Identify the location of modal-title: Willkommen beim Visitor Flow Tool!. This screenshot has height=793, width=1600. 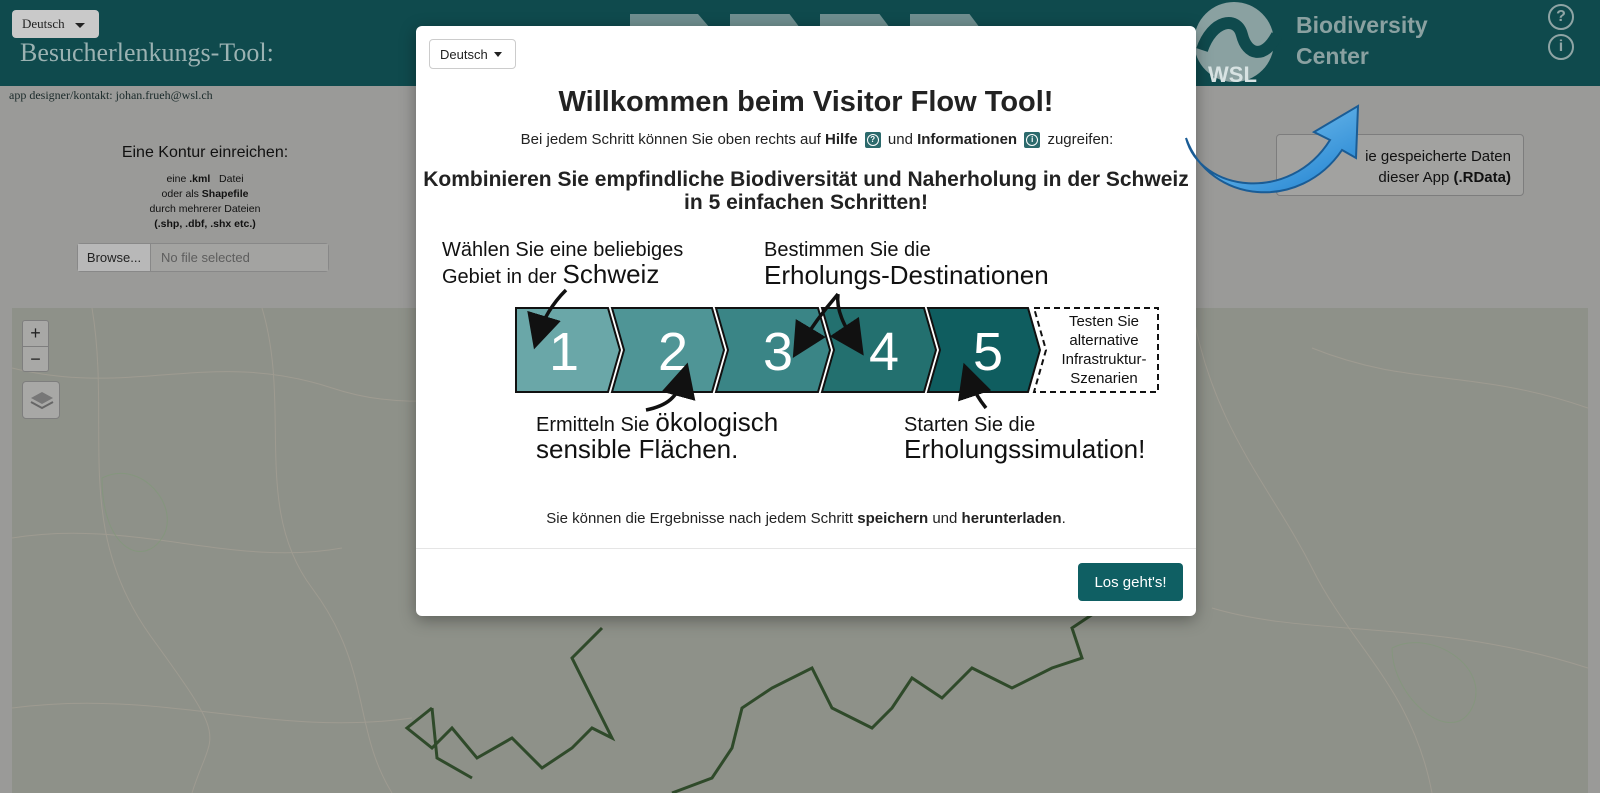
(806, 102).